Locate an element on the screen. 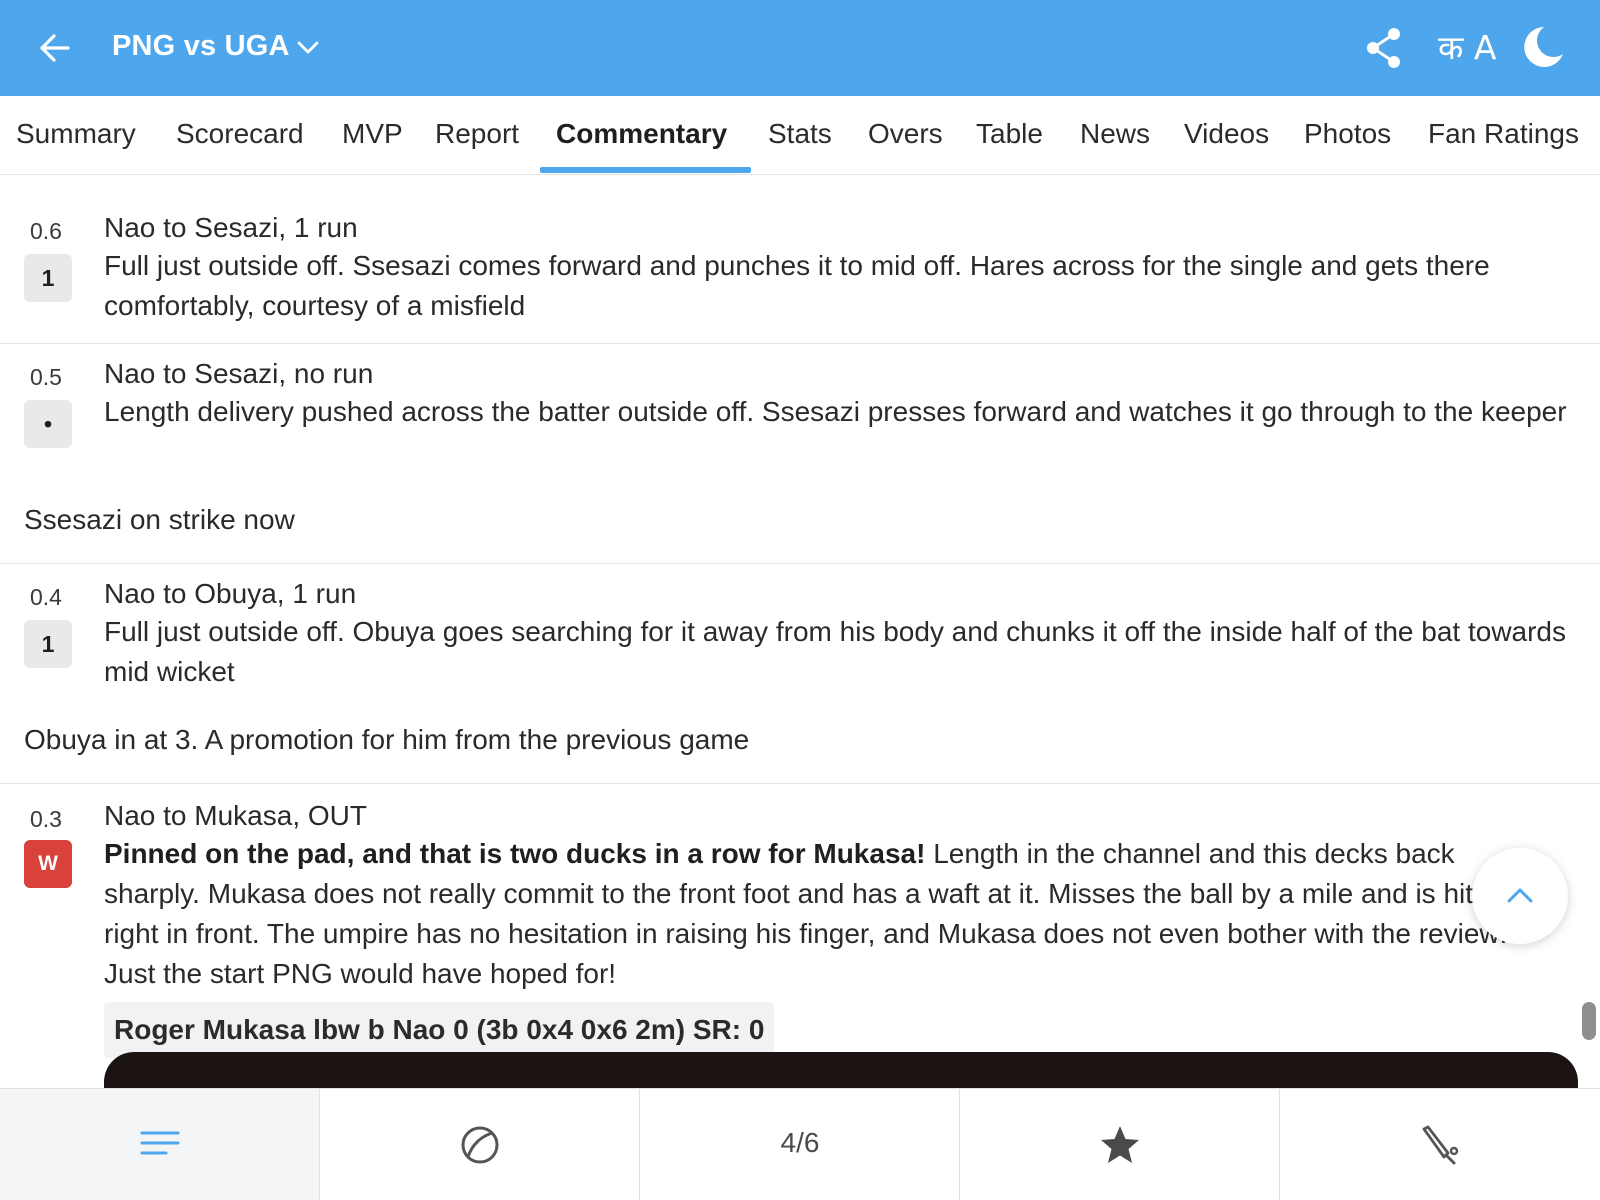  ball-icon is located at coordinates (480, 1145).